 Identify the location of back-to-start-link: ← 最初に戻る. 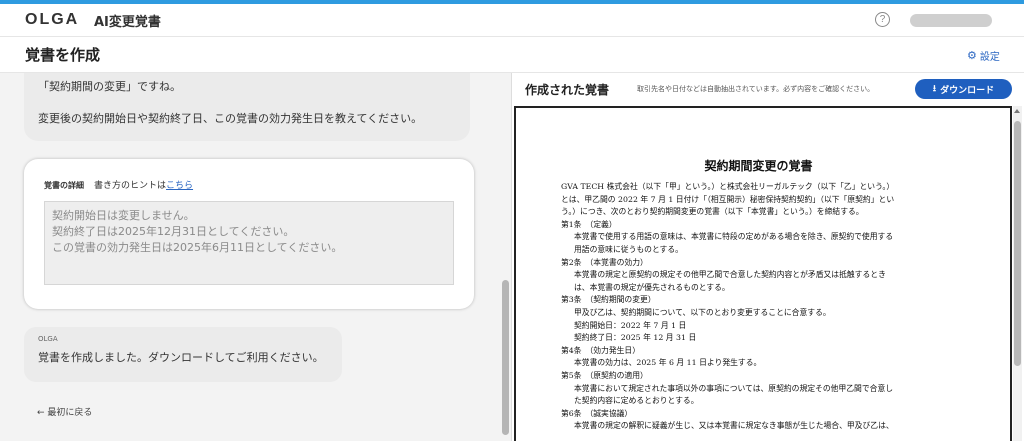
(64, 411).